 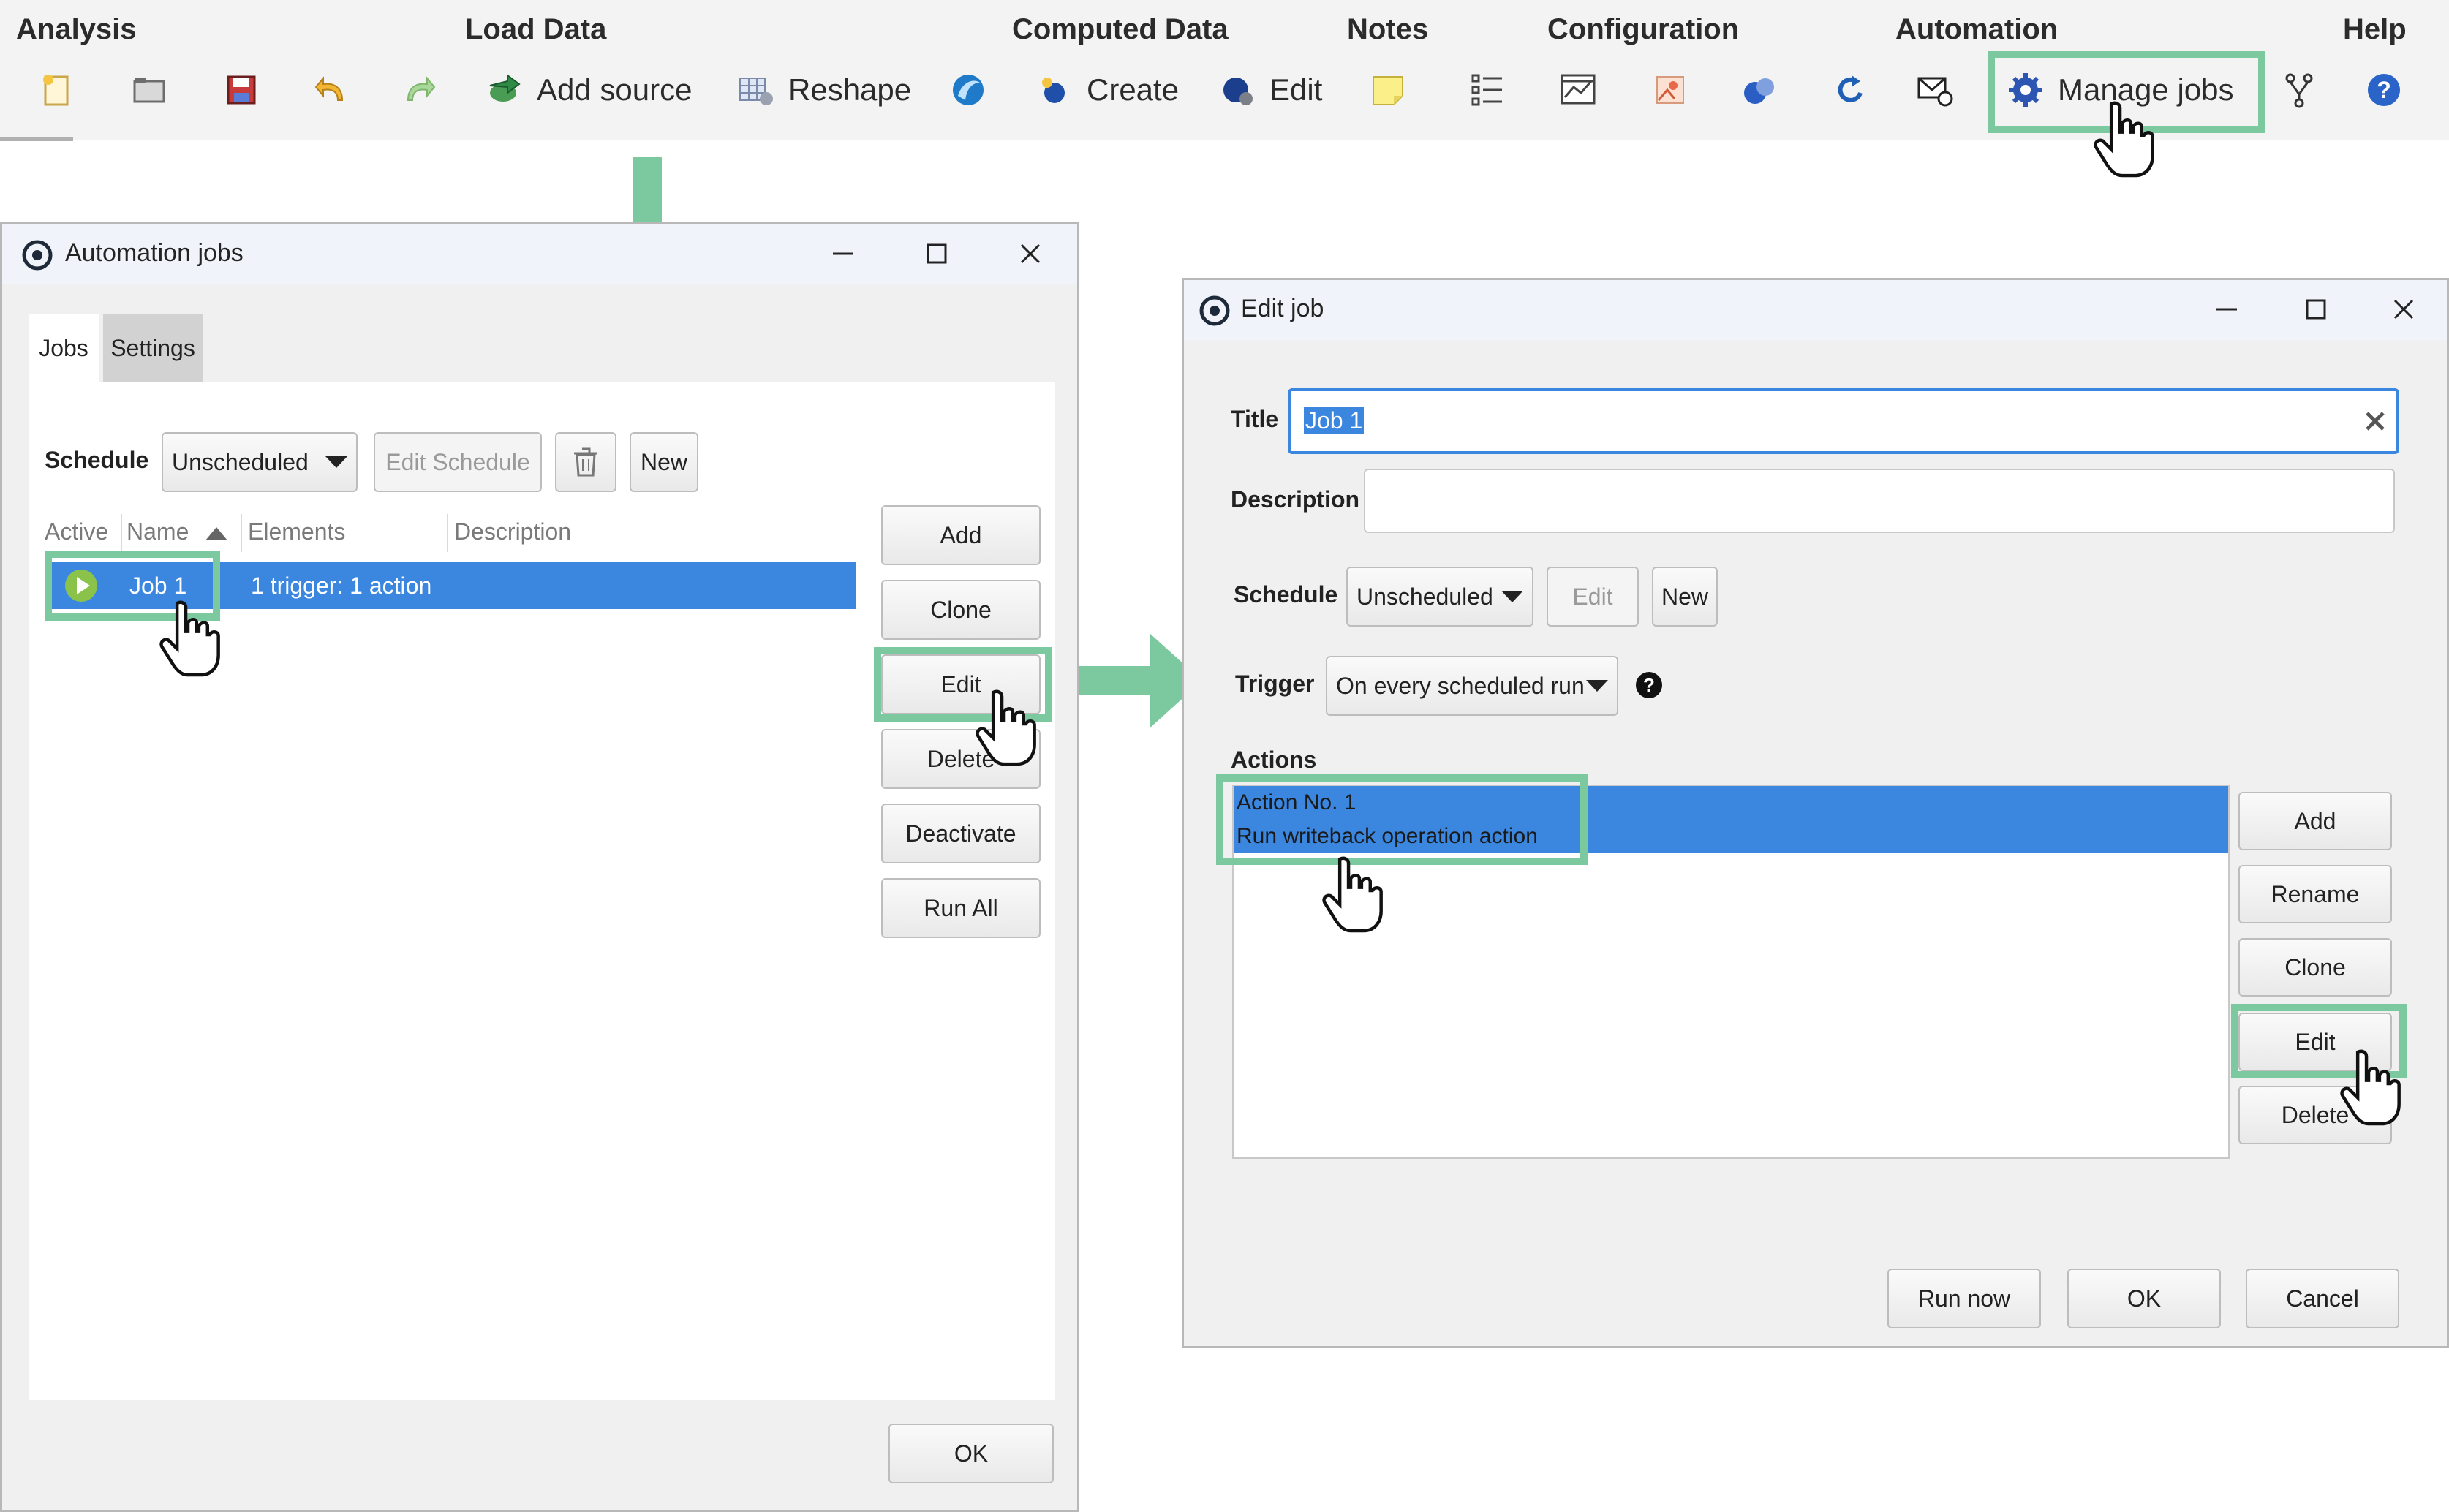 I want to click on title-label: Title, so click(x=1255, y=419).